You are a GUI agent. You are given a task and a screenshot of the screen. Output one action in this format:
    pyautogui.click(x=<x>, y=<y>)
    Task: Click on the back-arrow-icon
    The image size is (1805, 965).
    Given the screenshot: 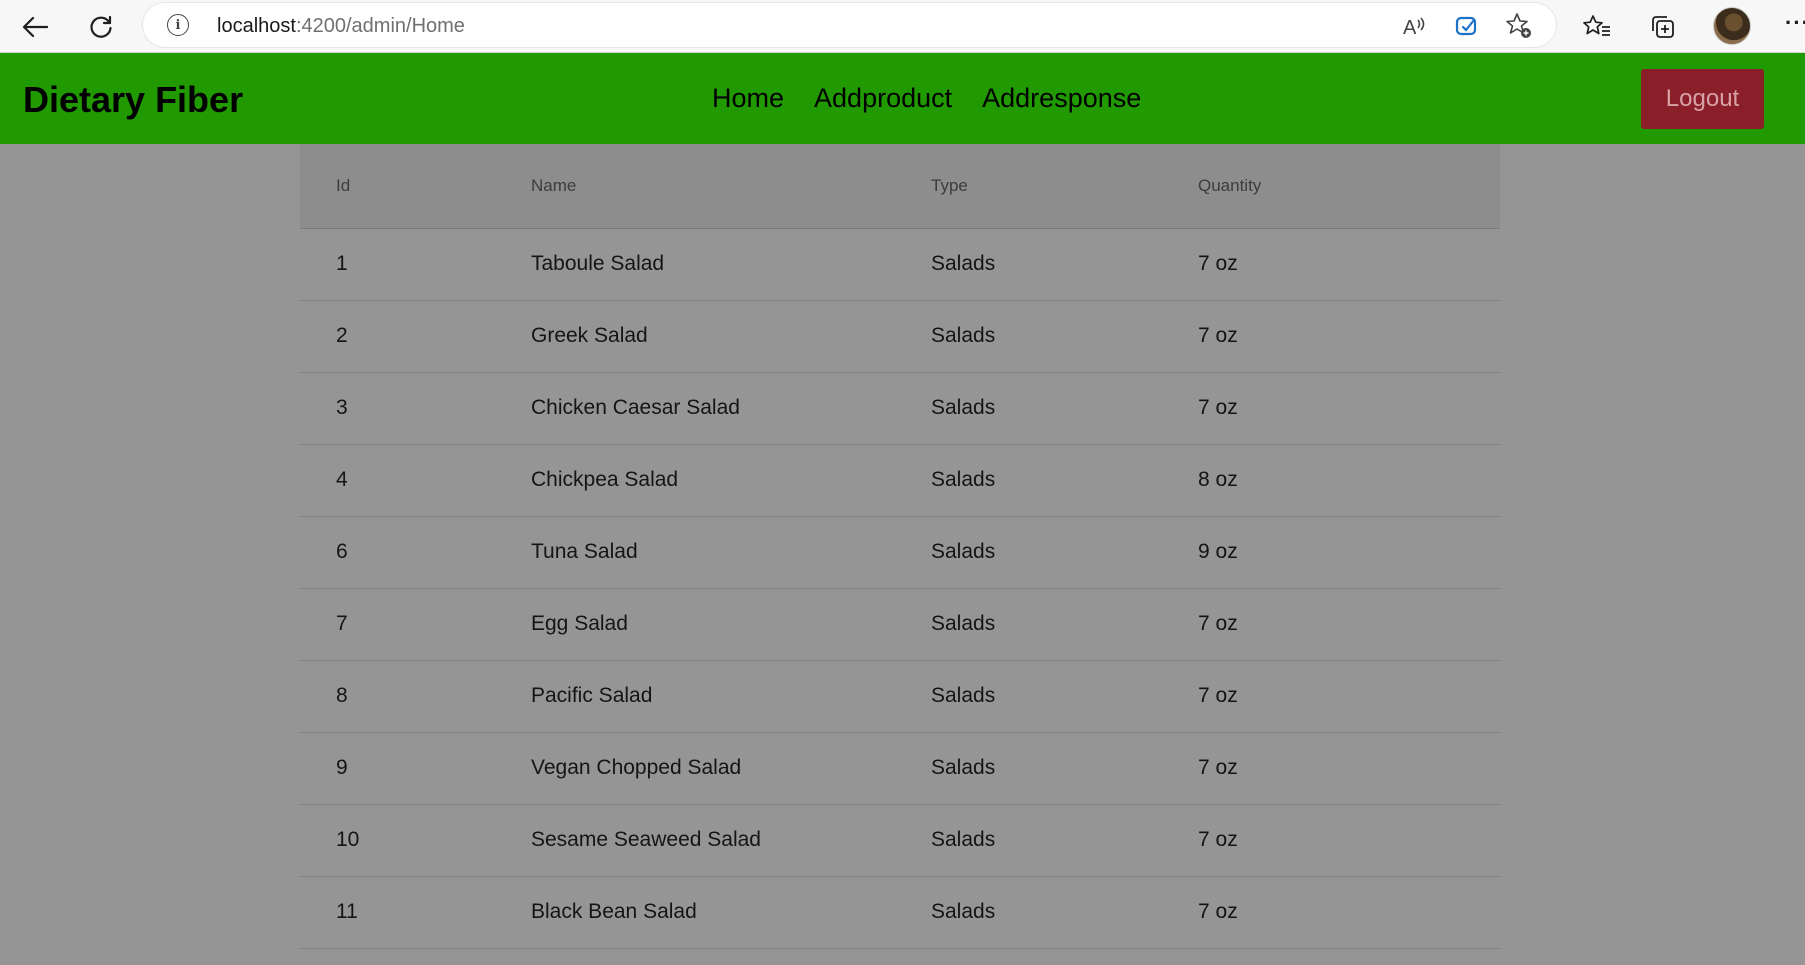 What is the action you would take?
    pyautogui.click(x=35, y=27)
    